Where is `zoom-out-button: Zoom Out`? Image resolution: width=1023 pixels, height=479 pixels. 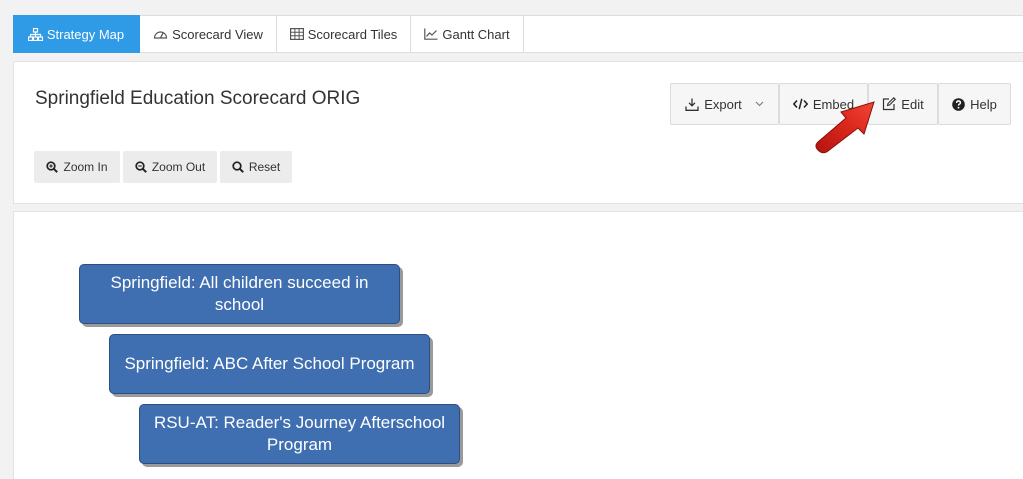
zoom-out-button: Zoom Out is located at coordinates (170, 167).